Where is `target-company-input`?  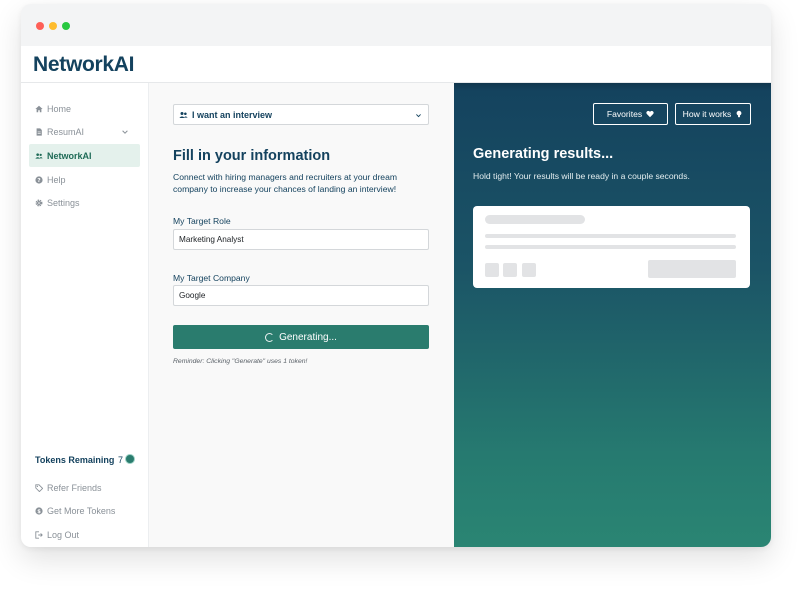 target-company-input is located at coordinates (301, 295).